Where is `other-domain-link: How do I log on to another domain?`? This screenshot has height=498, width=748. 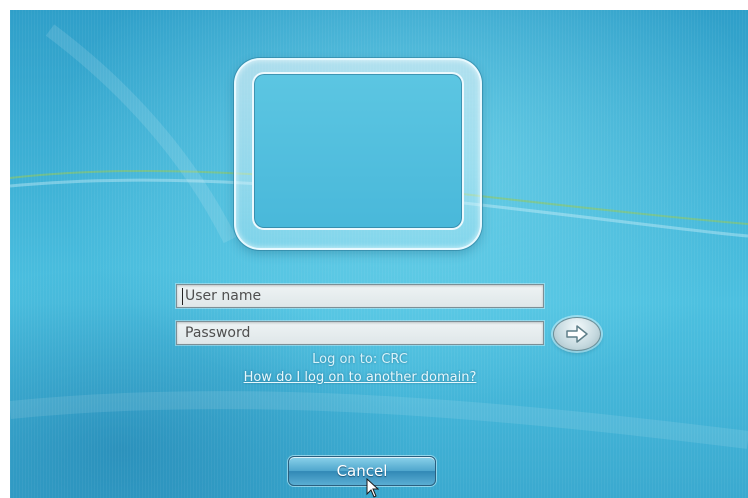 other-domain-link: How do I log on to another domain? is located at coordinates (360, 377).